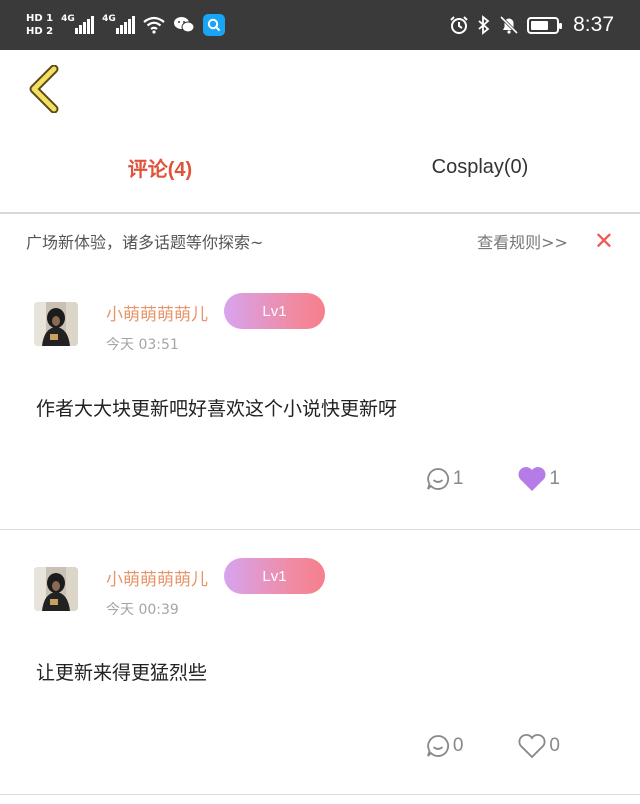  I want to click on reply-count: 1, so click(458, 478).